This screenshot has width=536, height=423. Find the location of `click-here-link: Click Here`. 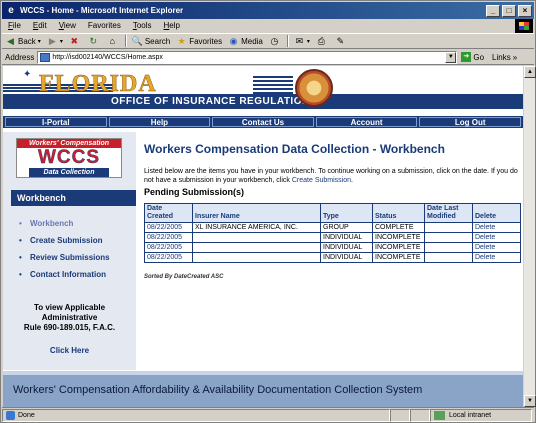

click-here-link: Click Here is located at coordinates (69, 350).